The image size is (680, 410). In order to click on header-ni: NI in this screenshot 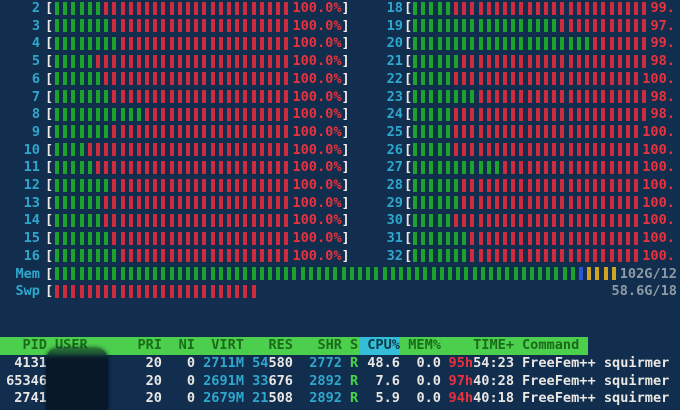, I will do `click(178, 346)`.